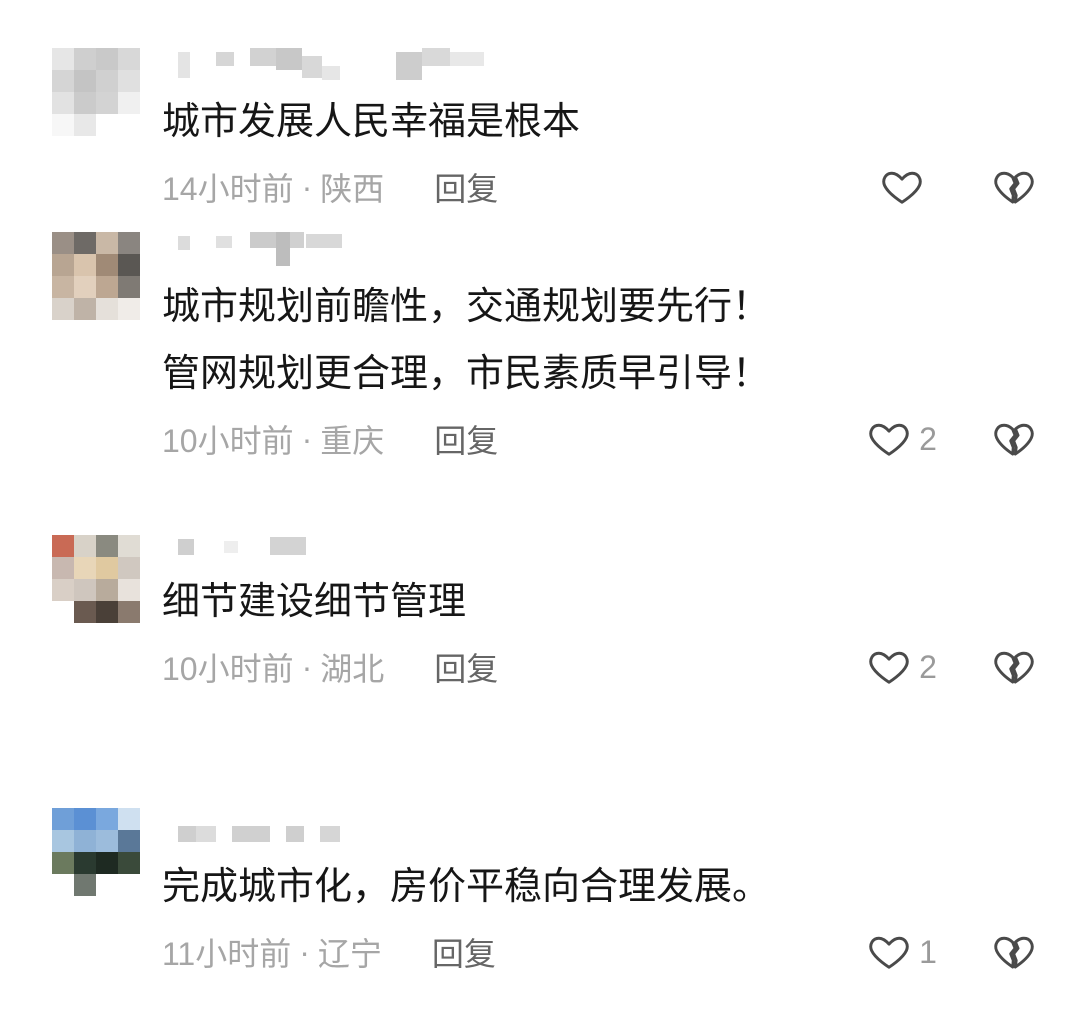  What do you see at coordinates (352, 669) in the screenshot?
I see `comment-location: 湖北` at bounding box center [352, 669].